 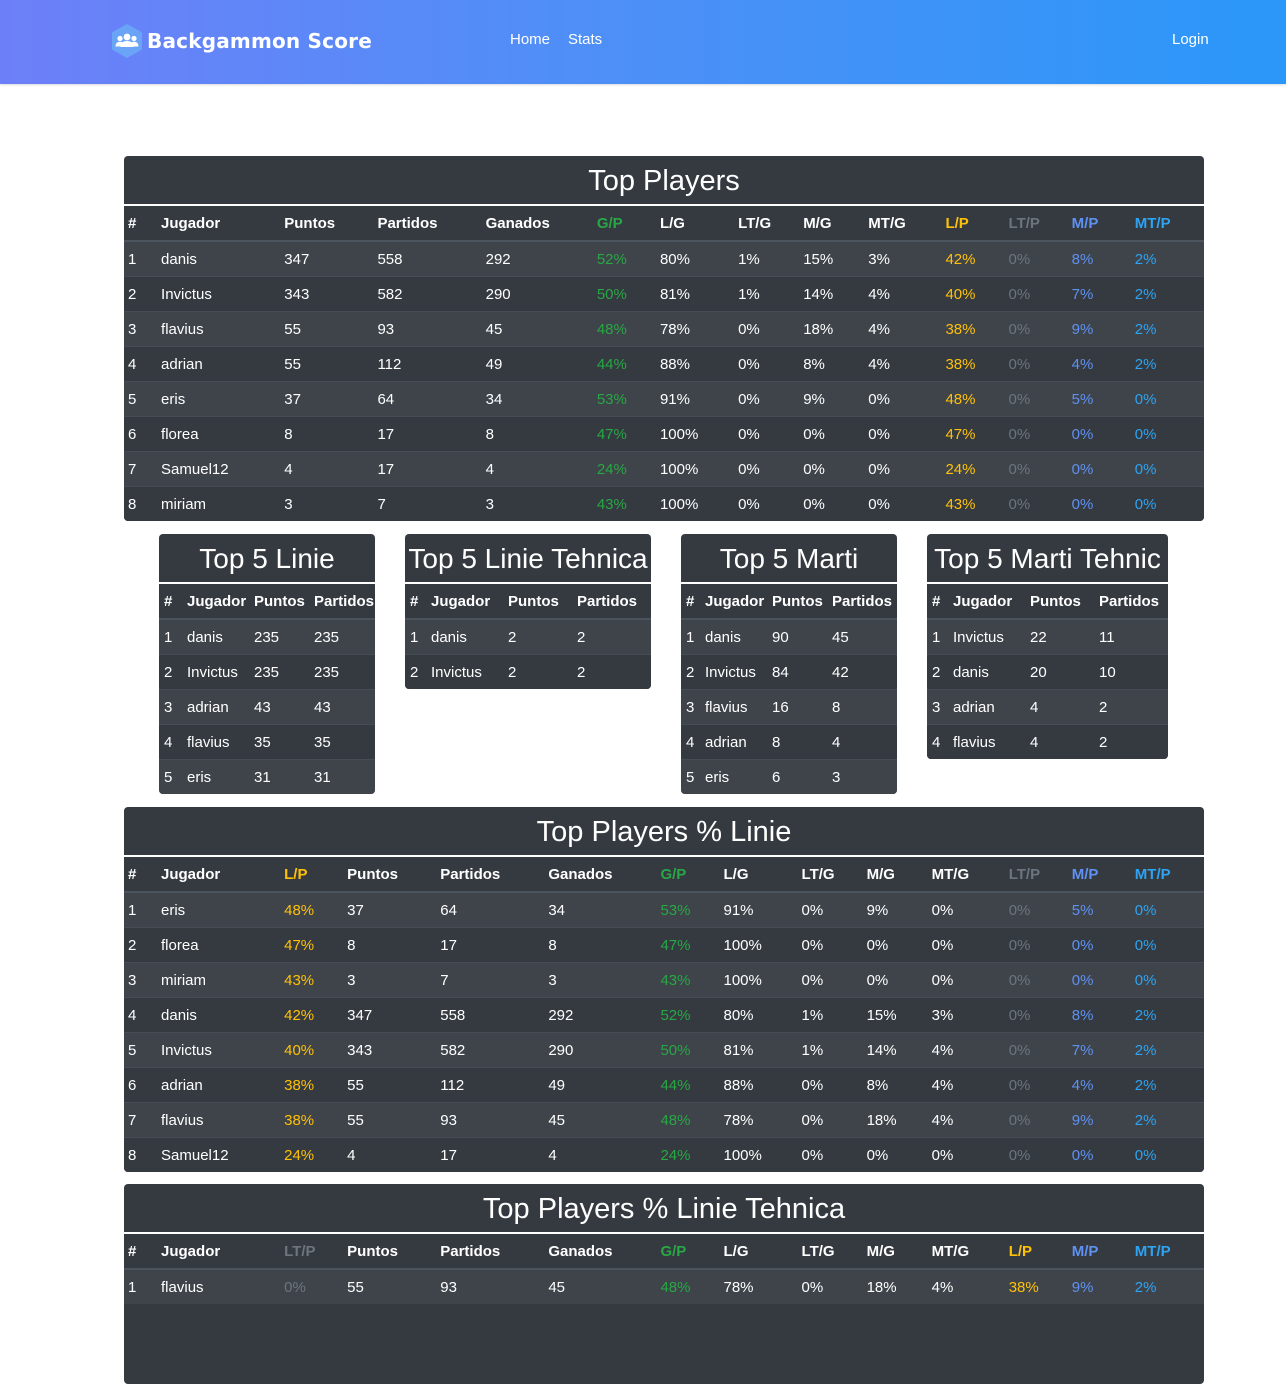 What do you see at coordinates (832, 399) in the screenshot?
I see `table-cell: 9%` at bounding box center [832, 399].